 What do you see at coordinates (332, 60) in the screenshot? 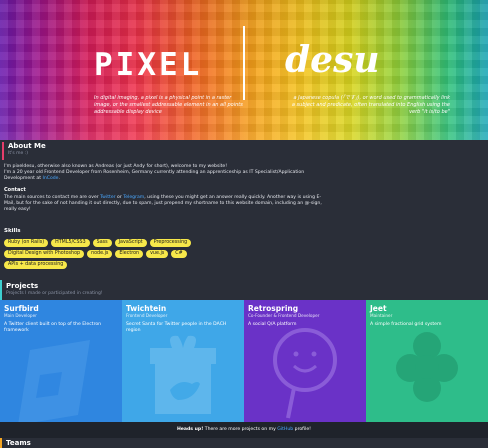
I see `desu-logo: desu` at bounding box center [332, 60].